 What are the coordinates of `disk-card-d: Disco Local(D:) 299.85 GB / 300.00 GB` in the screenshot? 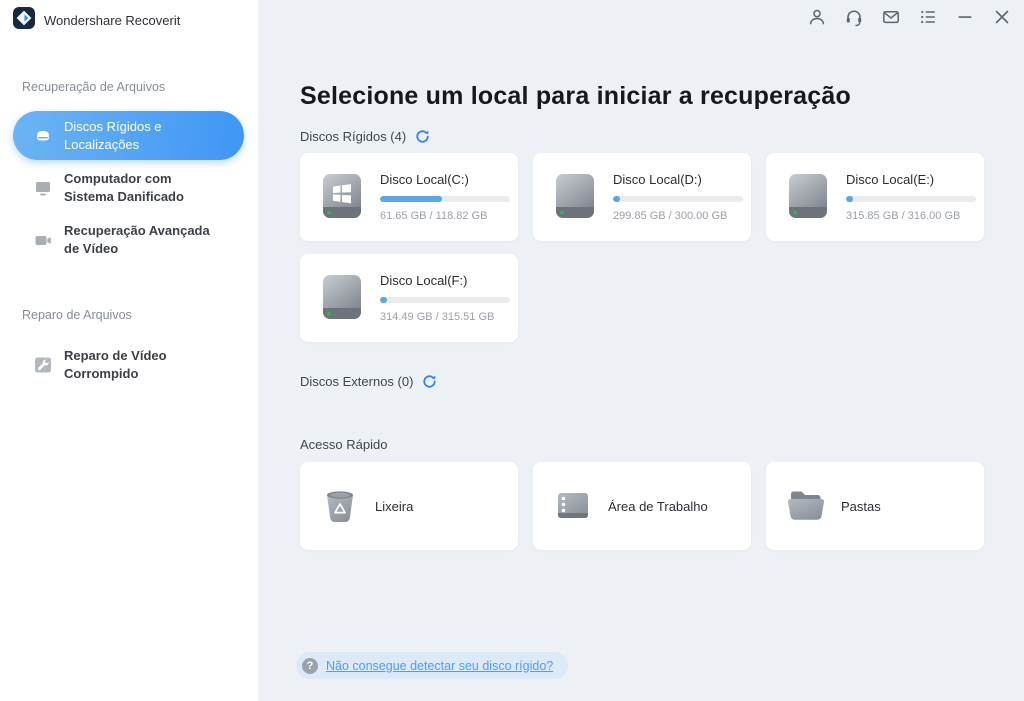 It's located at (642, 197).